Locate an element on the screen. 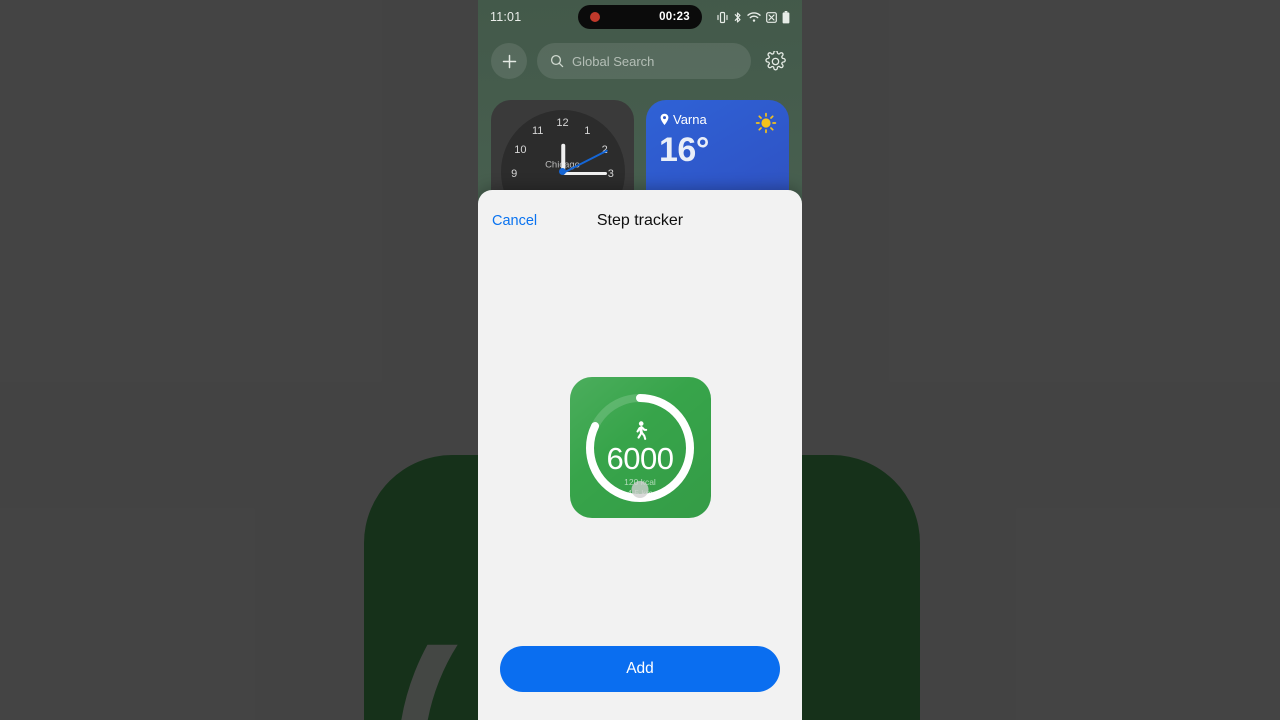 The image size is (1280, 720). clock-numeral: 11 is located at coordinates (537, 130).